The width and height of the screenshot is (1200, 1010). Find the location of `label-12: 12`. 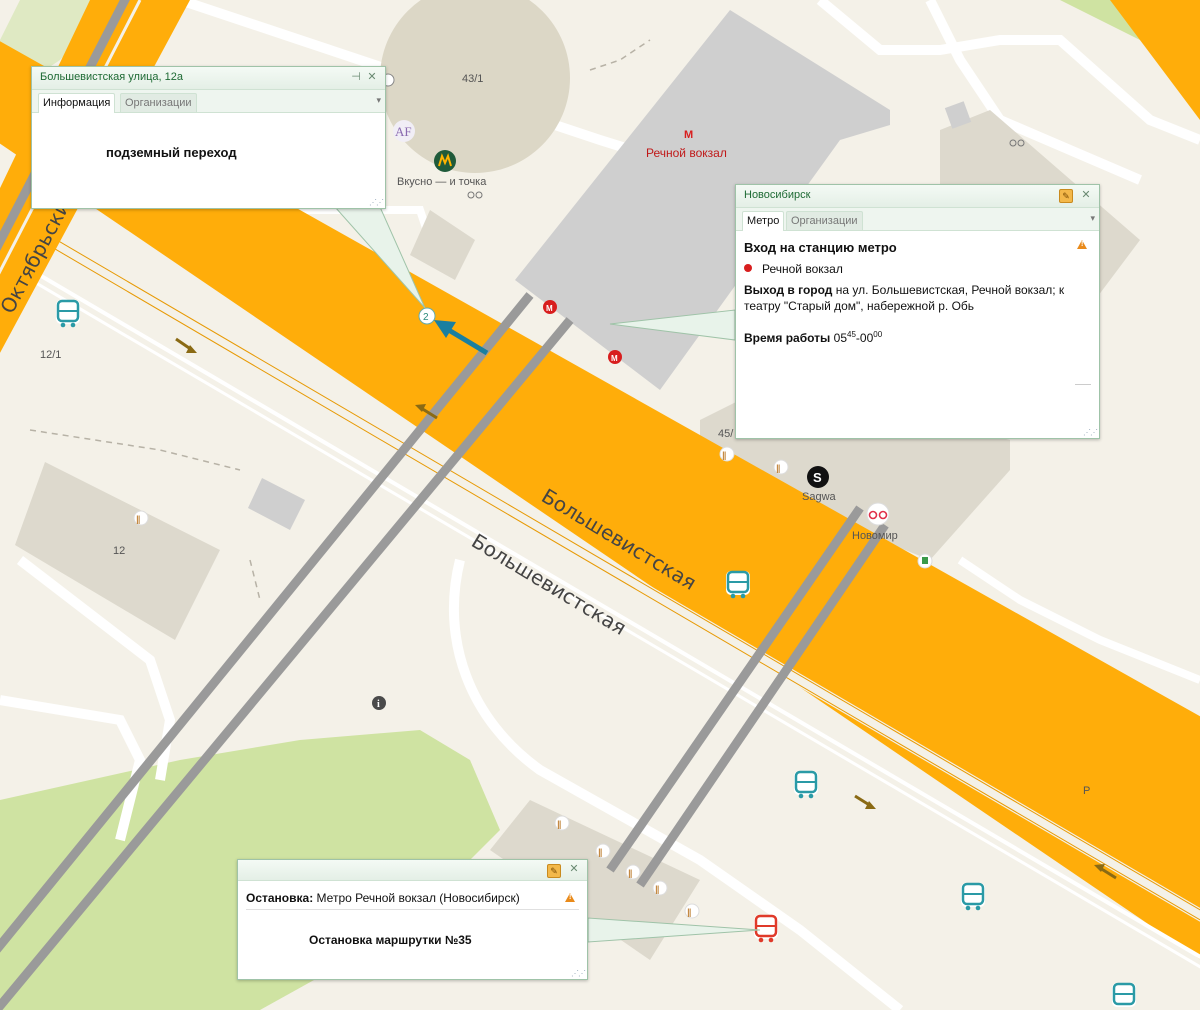

label-12: 12 is located at coordinates (119, 551).